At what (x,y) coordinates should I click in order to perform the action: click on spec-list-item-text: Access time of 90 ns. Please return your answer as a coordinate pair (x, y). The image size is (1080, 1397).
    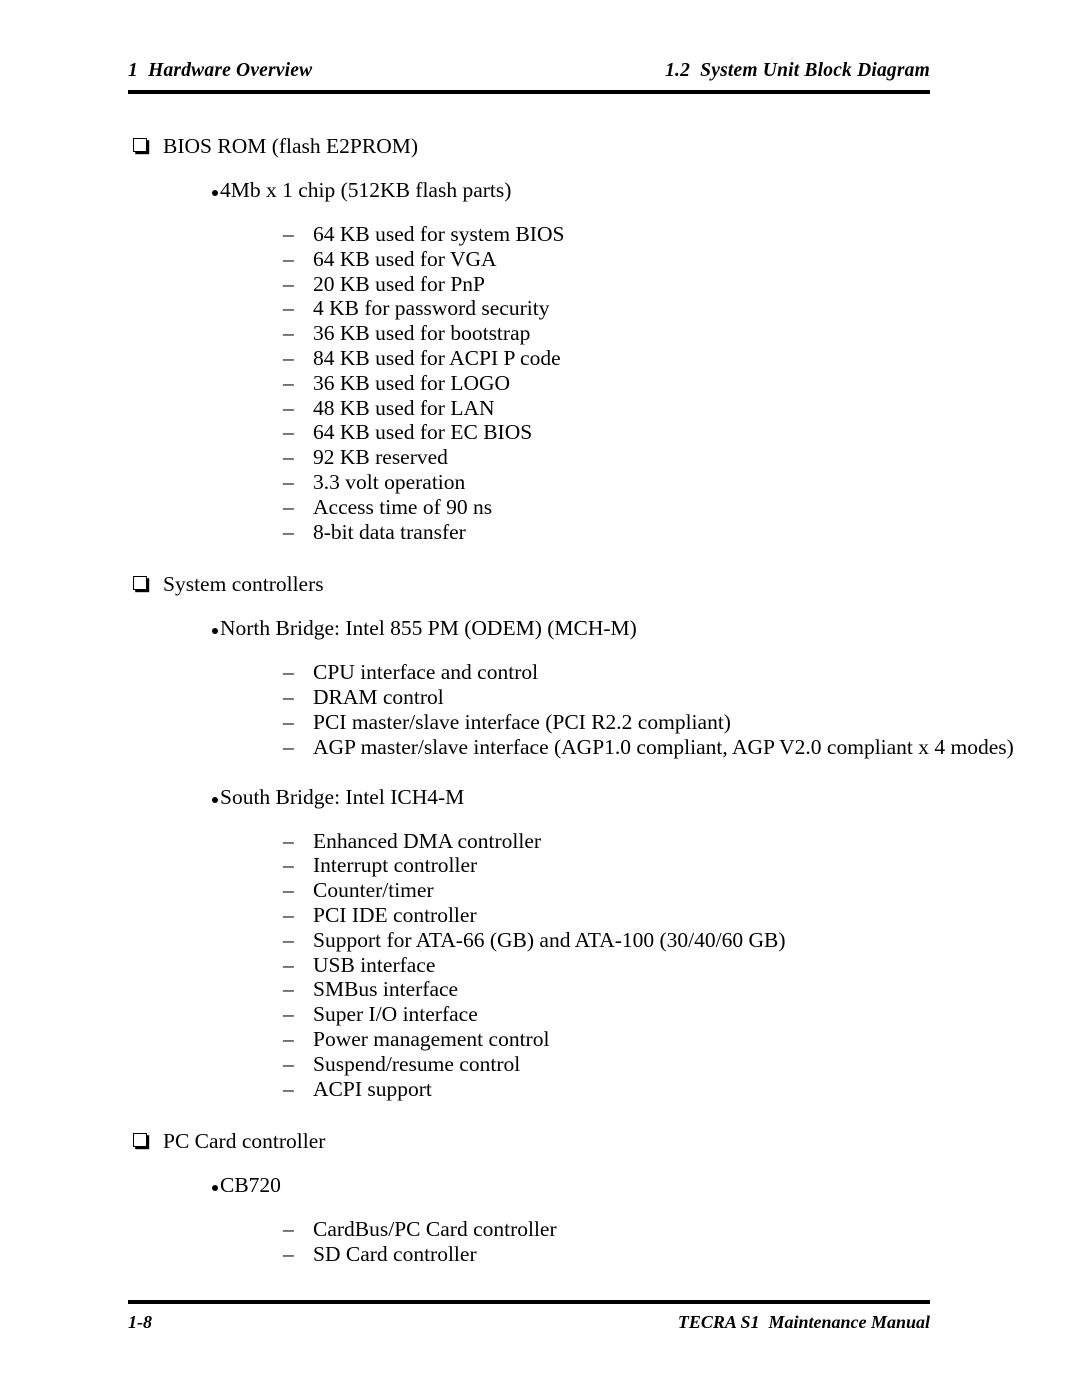
    Looking at the image, I should click on (403, 506).